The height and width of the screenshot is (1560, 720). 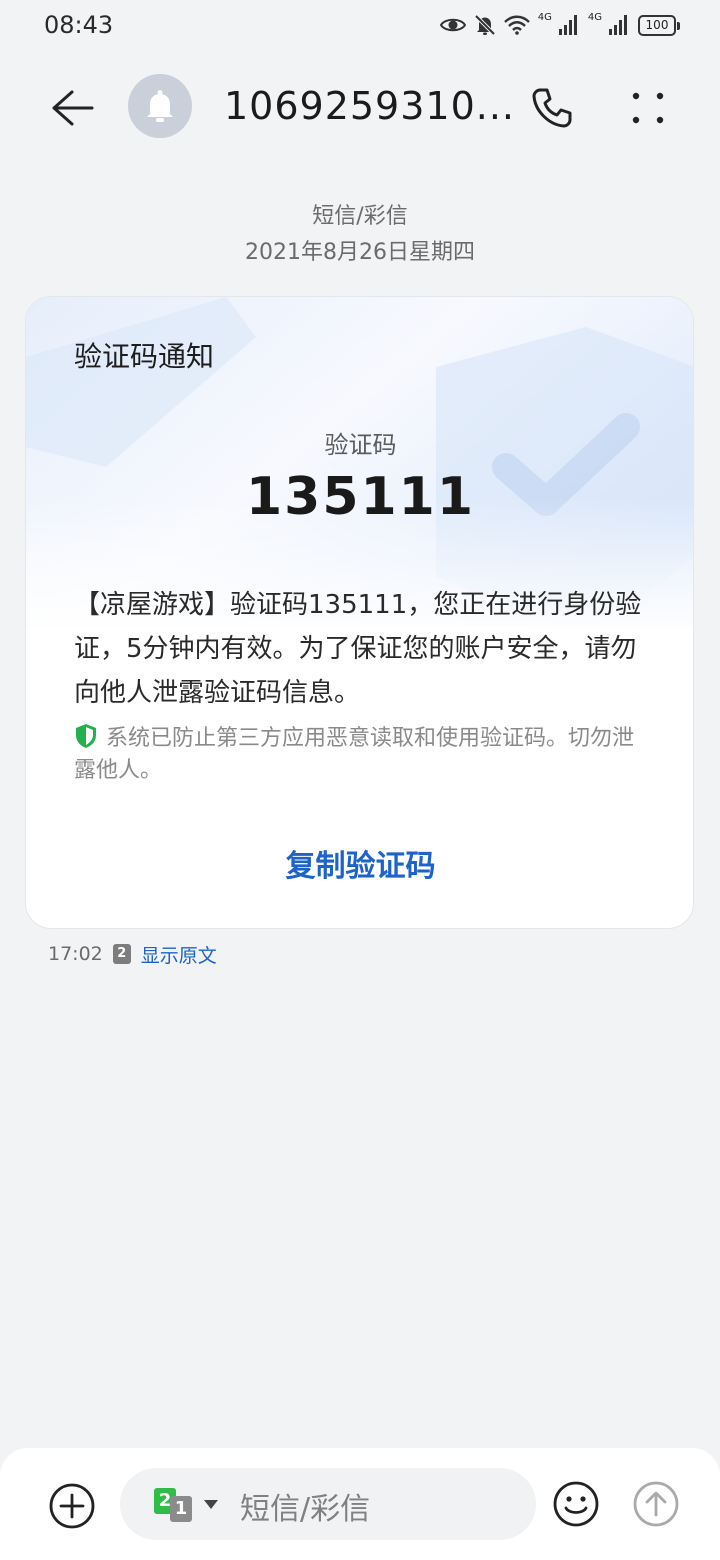 I want to click on card-title: 验证码通知, so click(x=144, y=356).